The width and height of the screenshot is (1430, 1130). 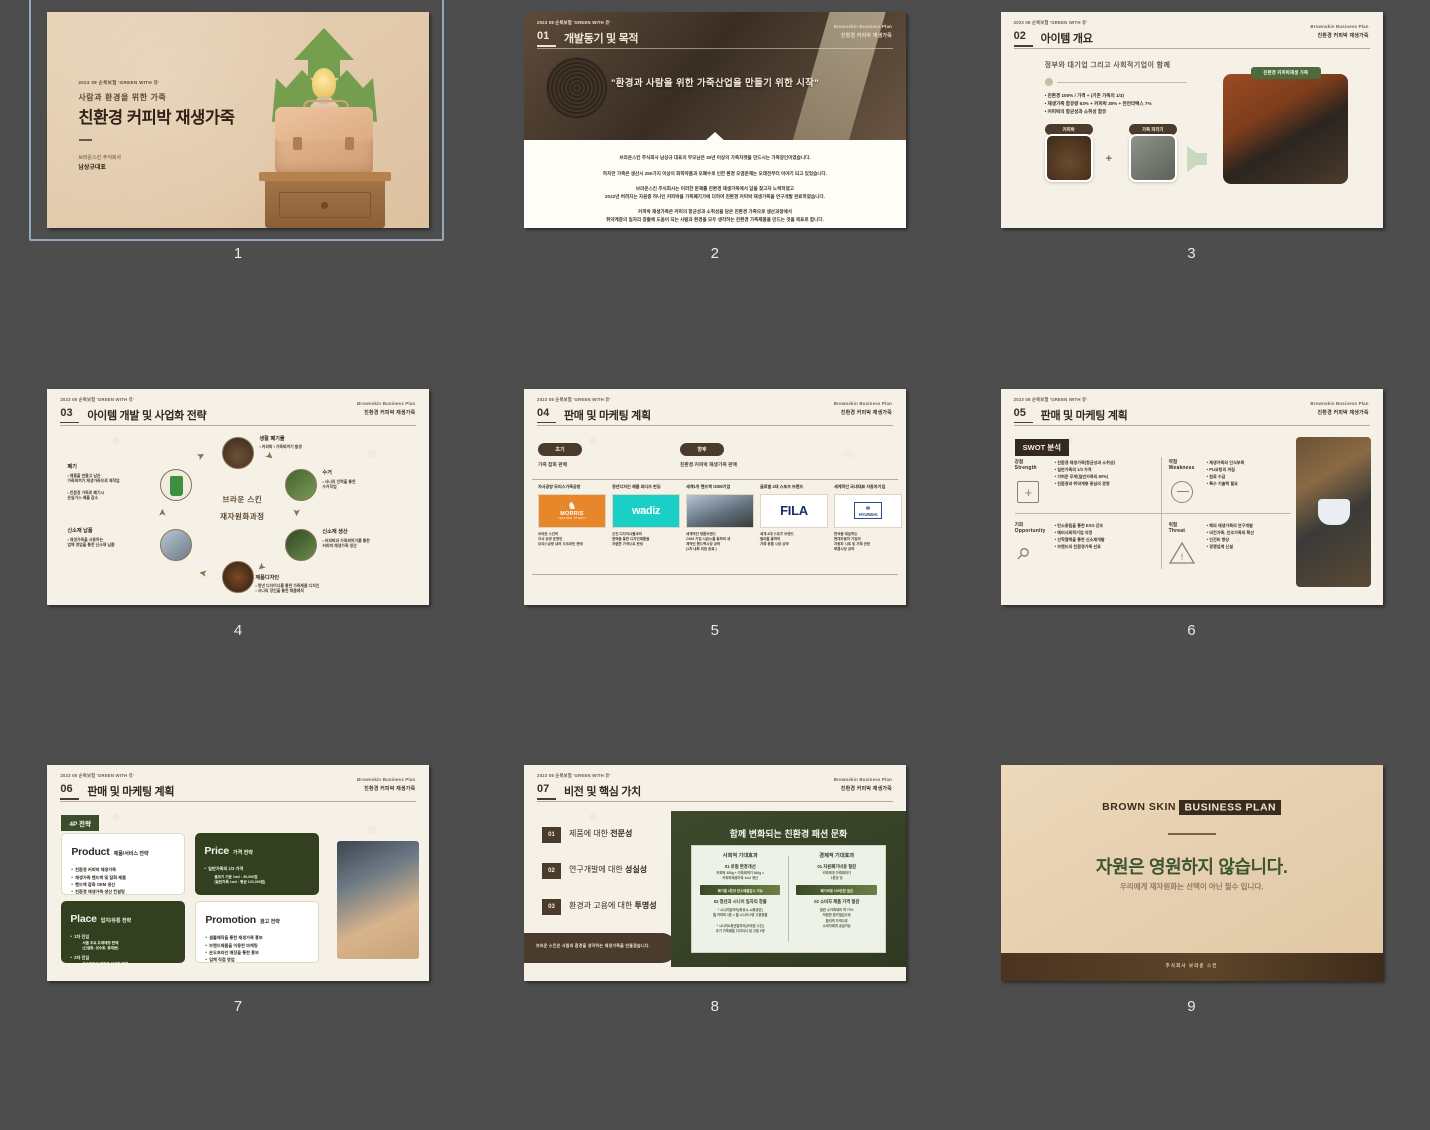 What do you see at coordinates (1084, 95) in the screenshot?
I see `slide3-bullet: • 친환경 100% / 가격 + (기존 가죽의 1/3)` at bounding box center [1084, 95].